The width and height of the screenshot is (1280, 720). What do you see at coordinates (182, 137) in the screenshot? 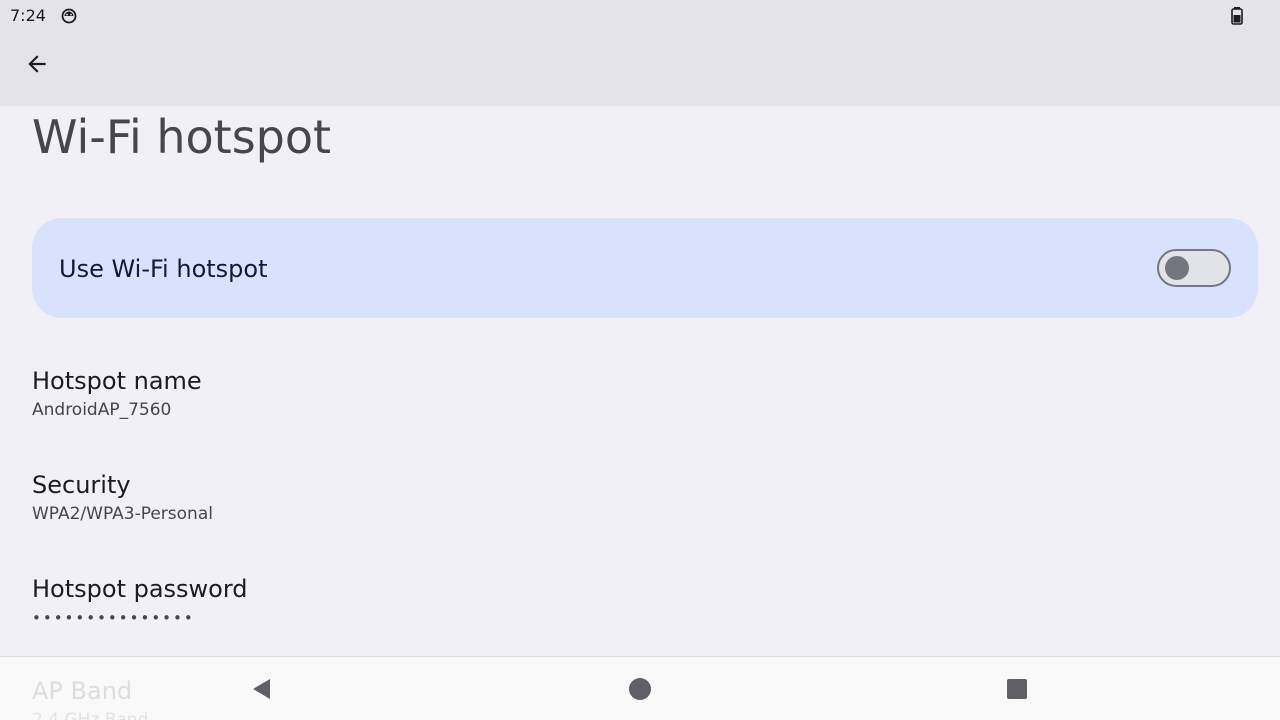
I see `page-title: Wi-Fi hotspot` at bounding box center [182, 137].